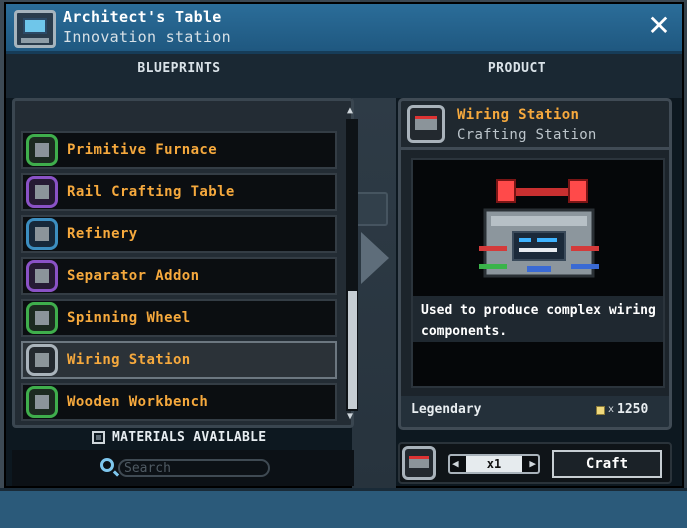  Describe the element at coordinates (179, 234) in the screenshot. I see `list-item-refinery: Refinery` at that location.